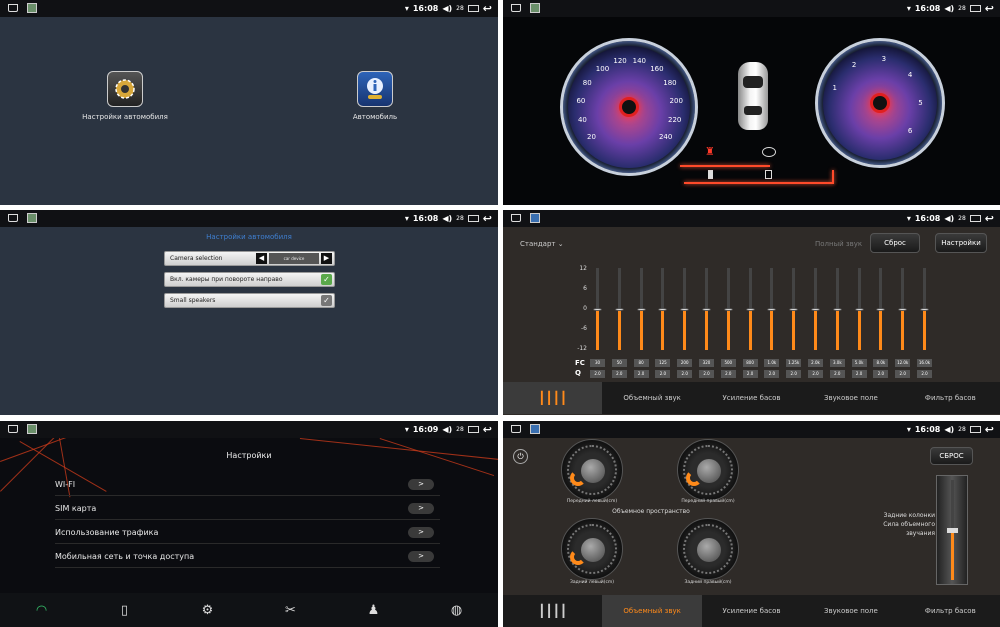 The height and width of the screenshot is (627, 1000). What do you see at coordinates (895, 243) in the screenshot?
I see `reset-button: Сброс` at bounding box center [895, 243].